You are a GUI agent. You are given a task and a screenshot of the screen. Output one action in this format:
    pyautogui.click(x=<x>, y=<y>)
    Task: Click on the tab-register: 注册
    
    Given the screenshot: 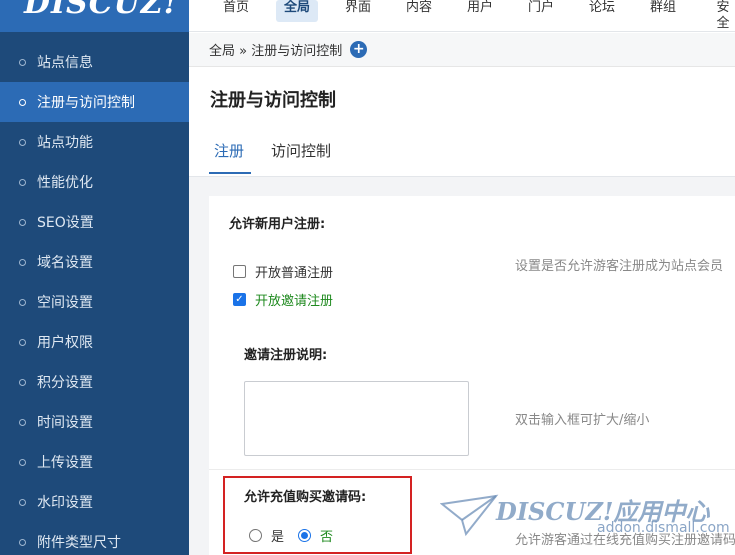 What is the action you would take?
    pyautogui.click(x=229, y=150)
    